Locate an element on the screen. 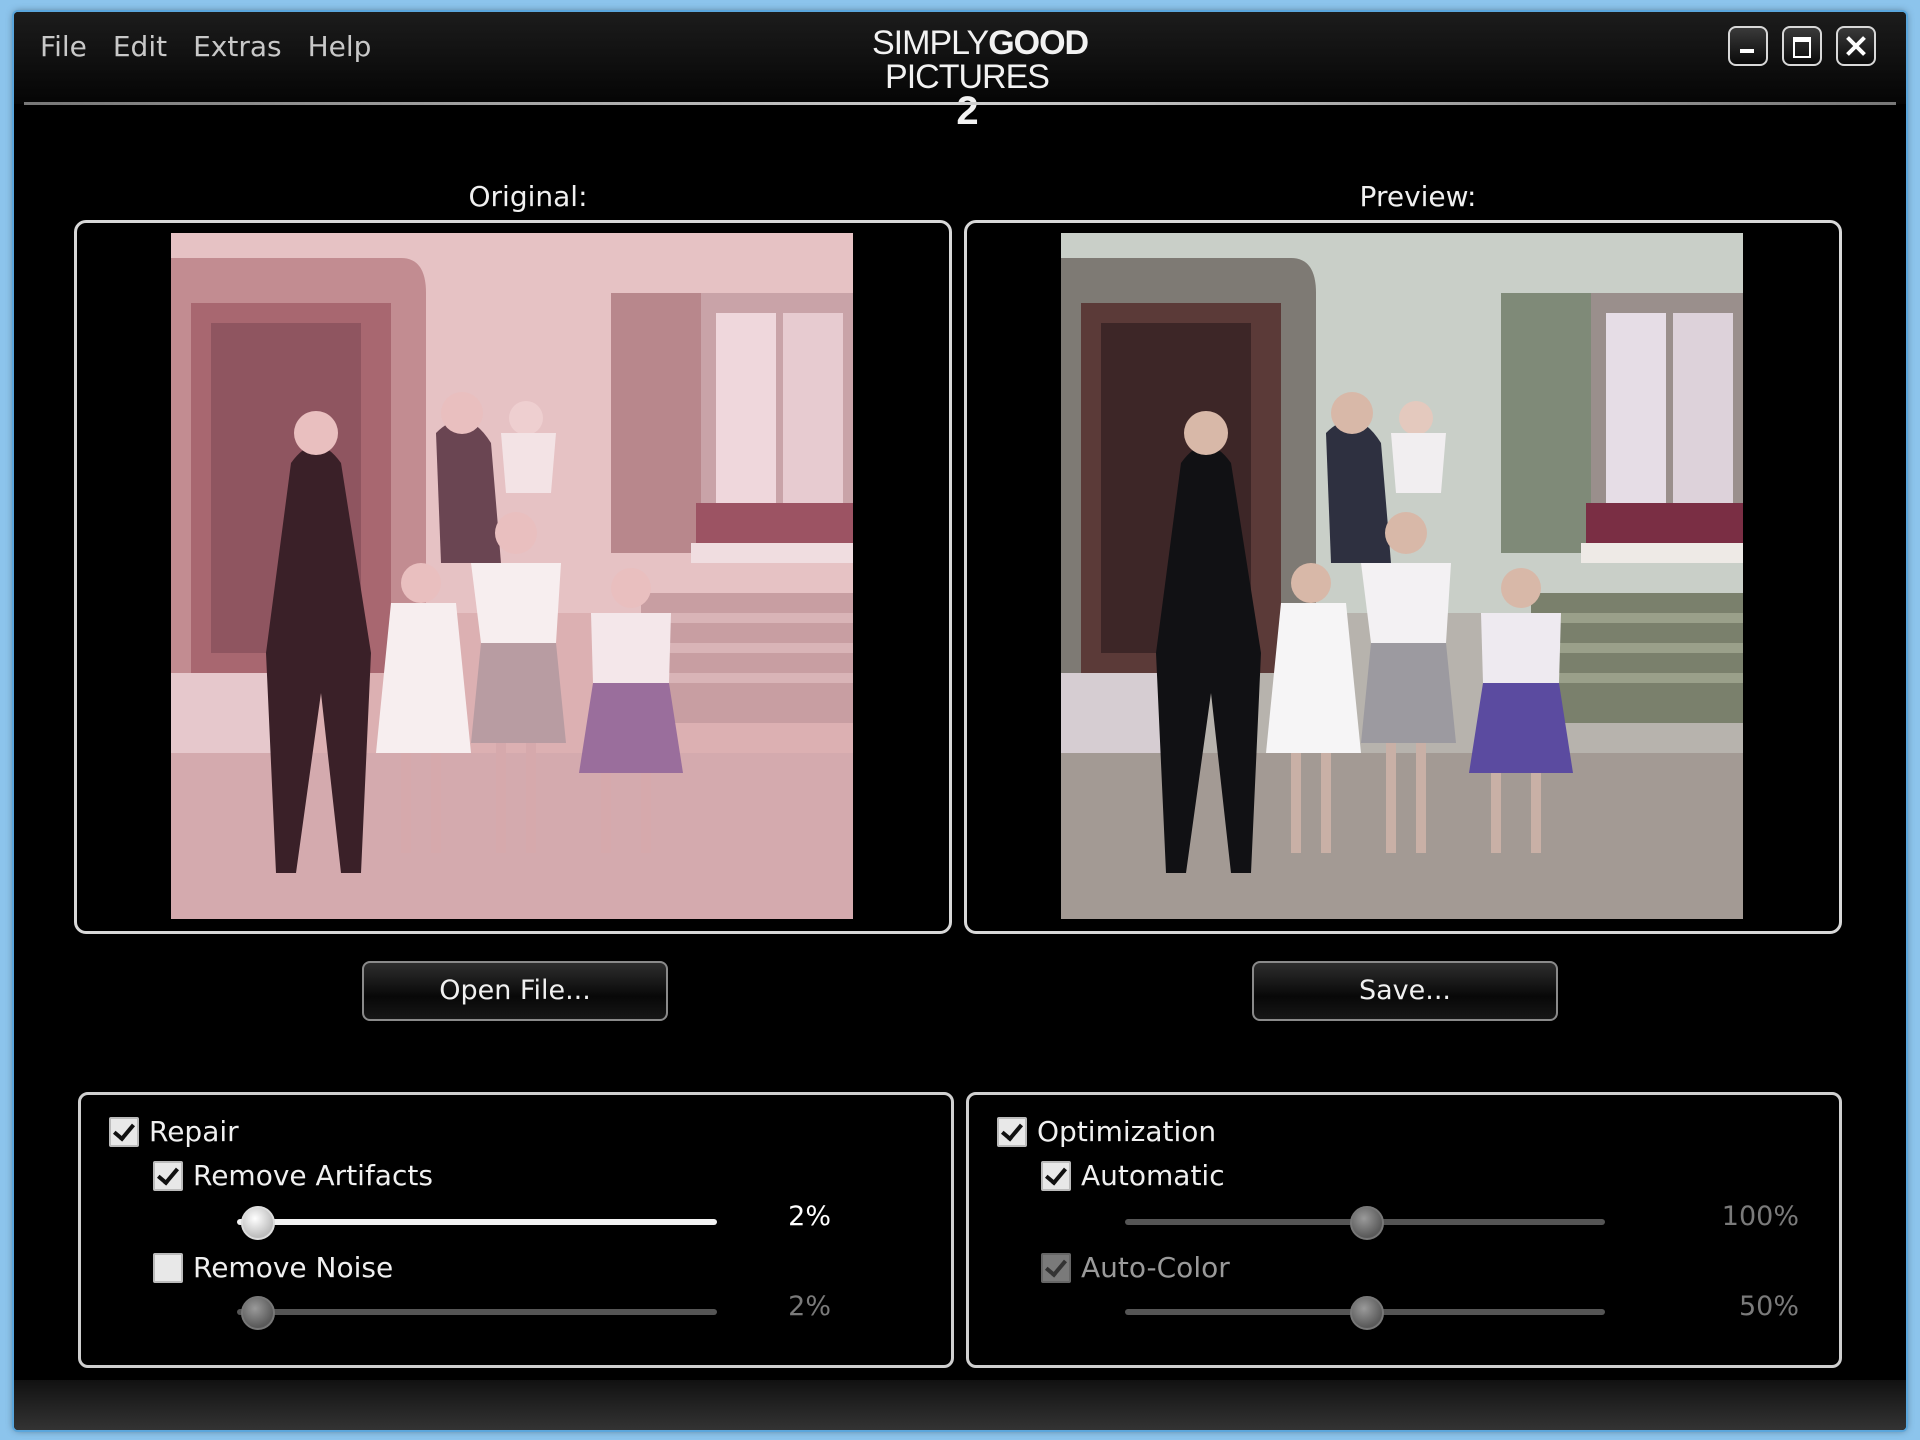  optimization-label: Optimization is located at coordinates (1127, 1131).